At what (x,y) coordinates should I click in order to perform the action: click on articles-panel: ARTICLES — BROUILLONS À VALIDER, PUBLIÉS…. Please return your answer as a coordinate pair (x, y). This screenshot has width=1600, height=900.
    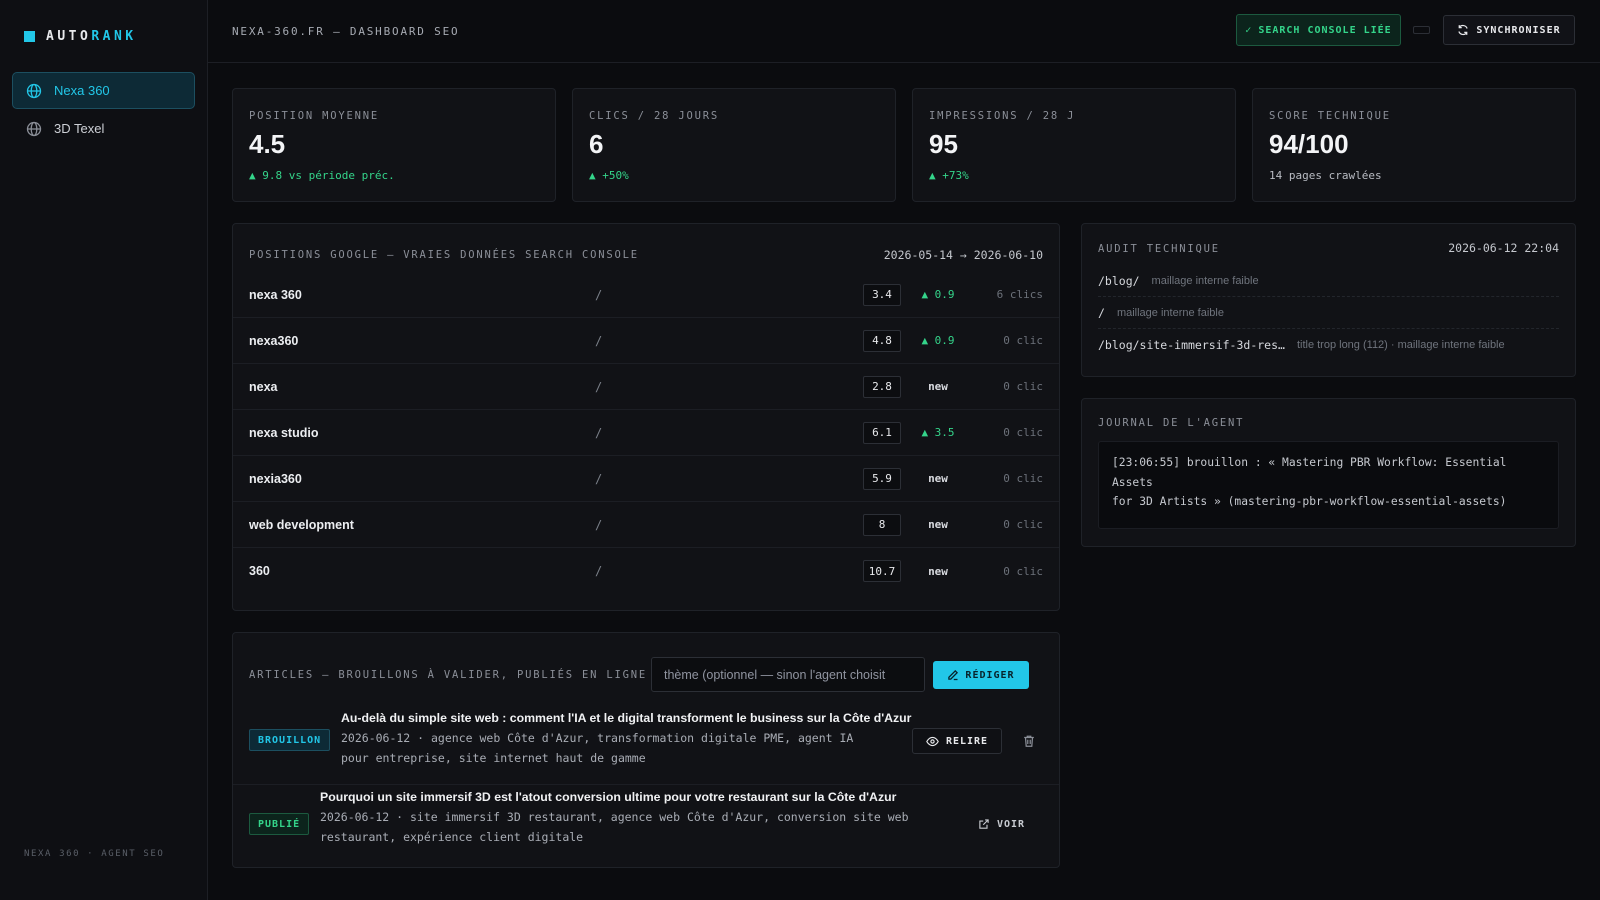
    Looking at the image, I should click on (646, 750).